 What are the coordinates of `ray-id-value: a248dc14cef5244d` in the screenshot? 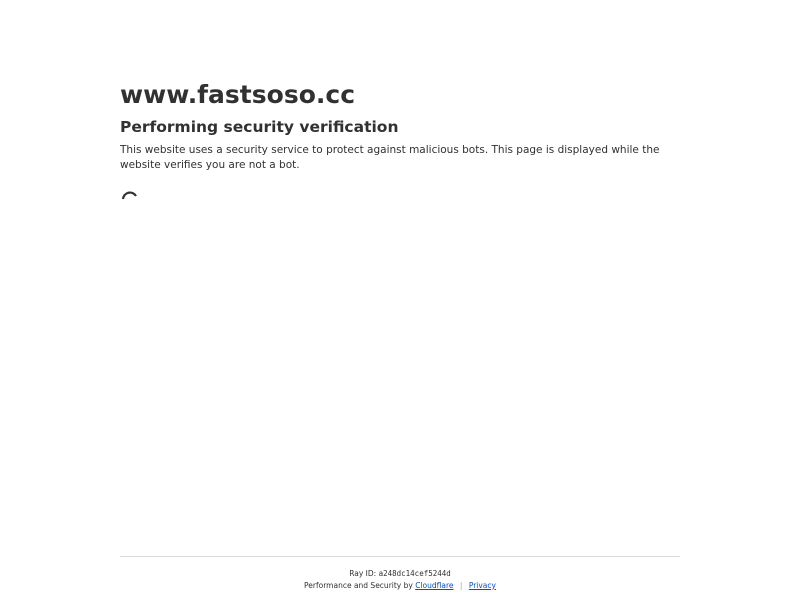 It's located at (414, 573).